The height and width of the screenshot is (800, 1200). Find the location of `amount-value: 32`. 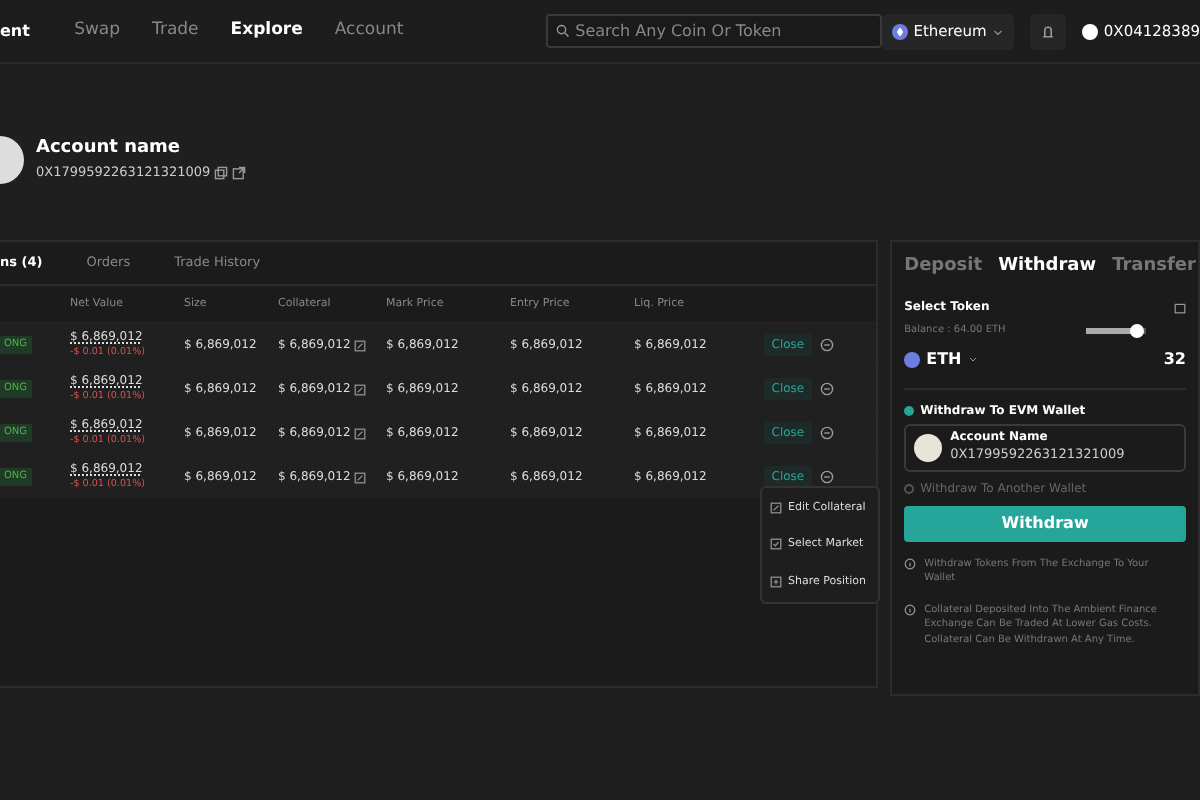

amount-value: 32 is located at coordinates (1174, 359).